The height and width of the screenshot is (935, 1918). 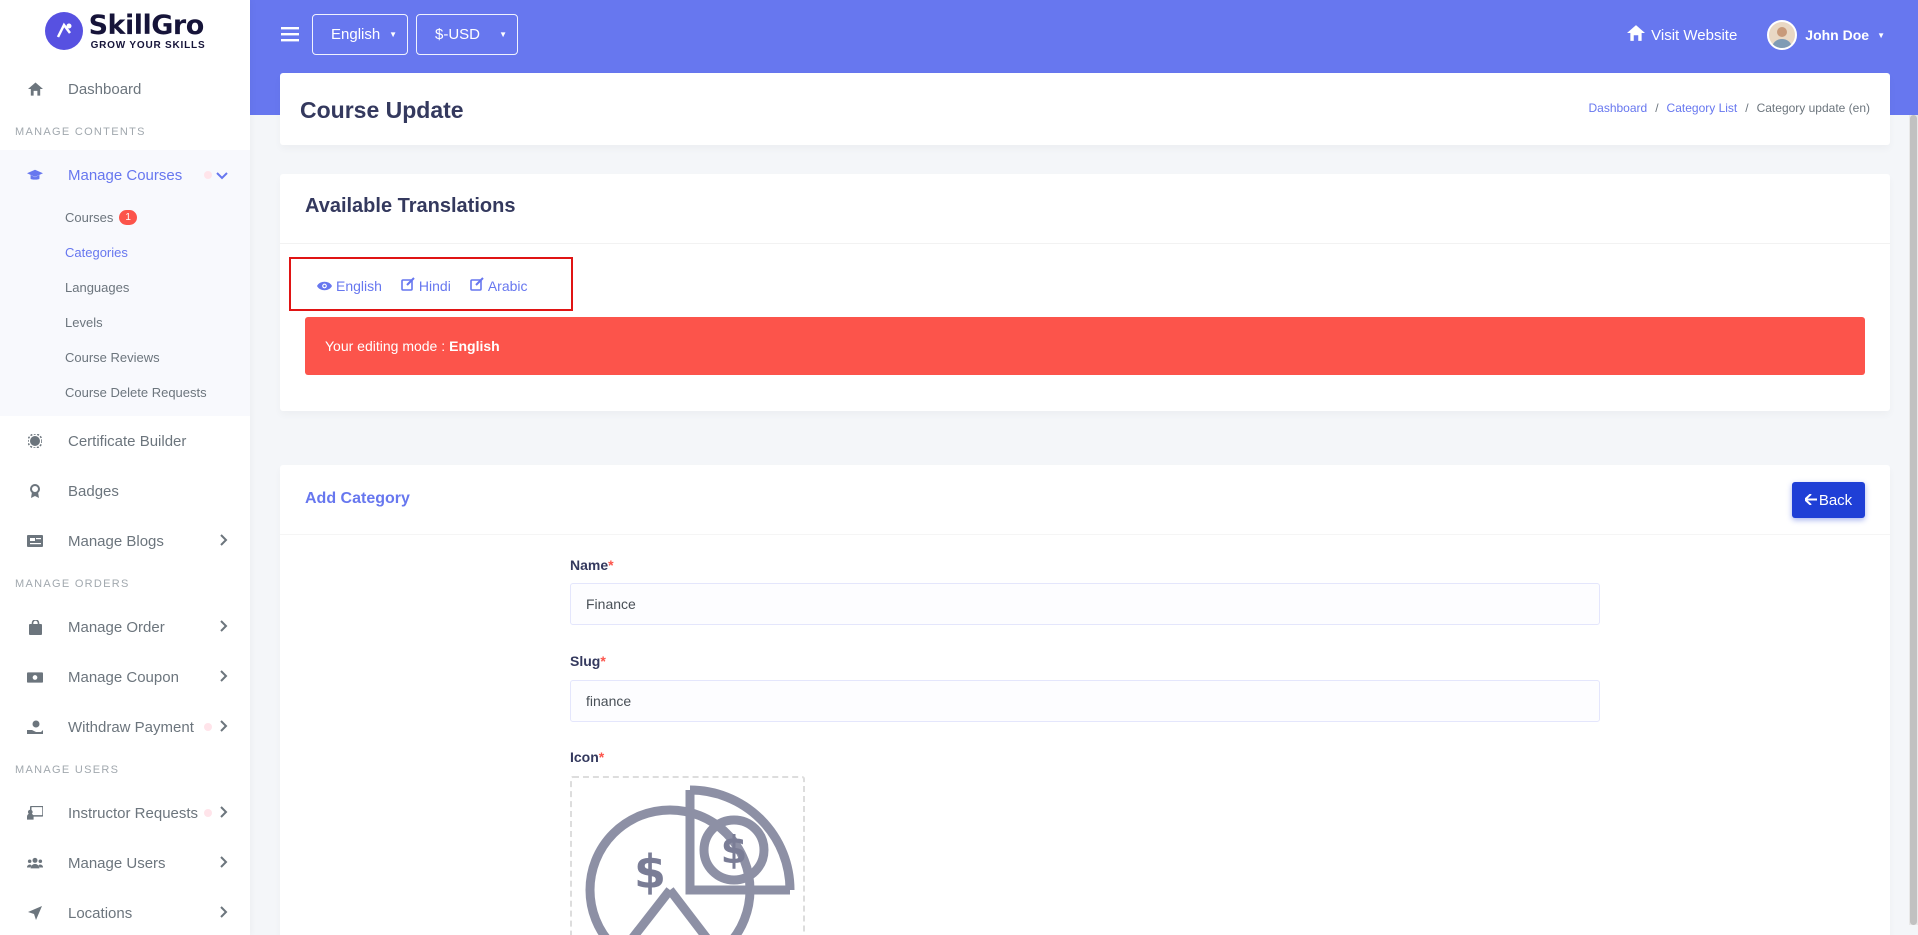 I want to click on sidebar-item-label: Instructor Requests, so click(x=133, y=813).